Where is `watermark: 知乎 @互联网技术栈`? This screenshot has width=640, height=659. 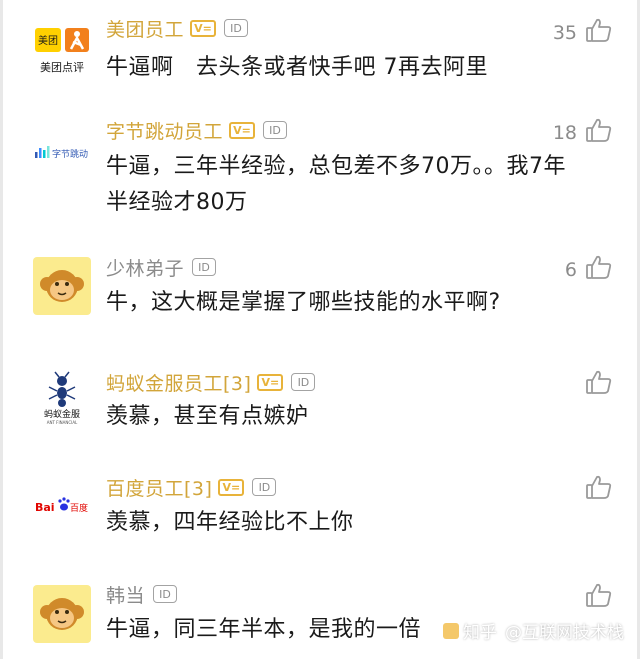 watermark: 知乎 @互联网技术栈 is located at coordinates (533, 630).